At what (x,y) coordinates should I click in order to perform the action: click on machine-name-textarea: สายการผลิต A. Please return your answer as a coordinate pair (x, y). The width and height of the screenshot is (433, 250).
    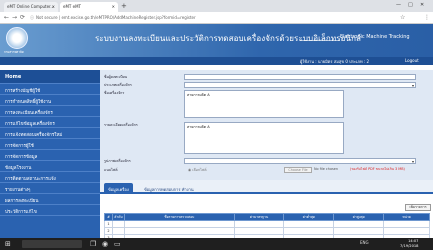
    Looking at the image, I should click on (264, 104).